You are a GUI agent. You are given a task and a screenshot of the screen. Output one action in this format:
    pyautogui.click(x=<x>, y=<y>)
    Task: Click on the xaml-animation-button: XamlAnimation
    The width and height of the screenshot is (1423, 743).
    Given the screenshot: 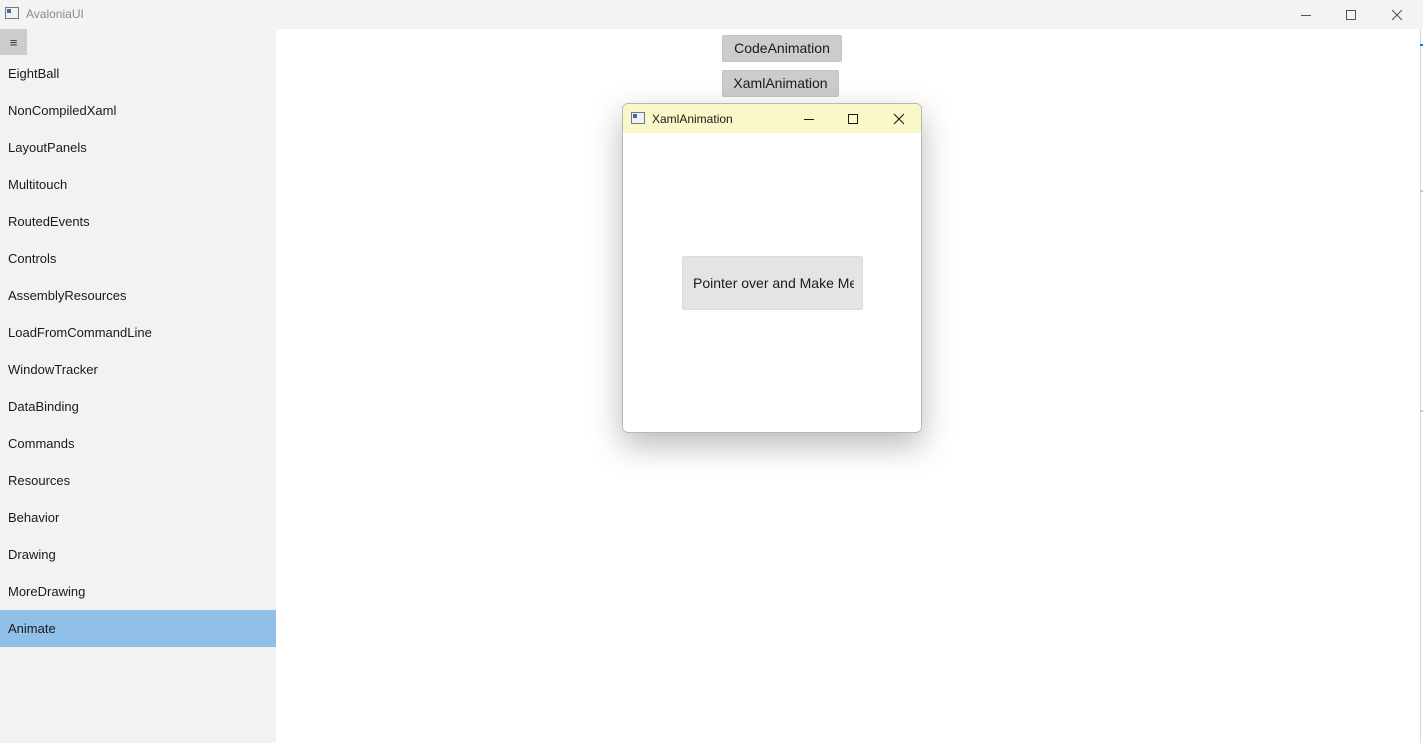 What is the action you would take?
    pyautogui.click(x=780, y=83)
    